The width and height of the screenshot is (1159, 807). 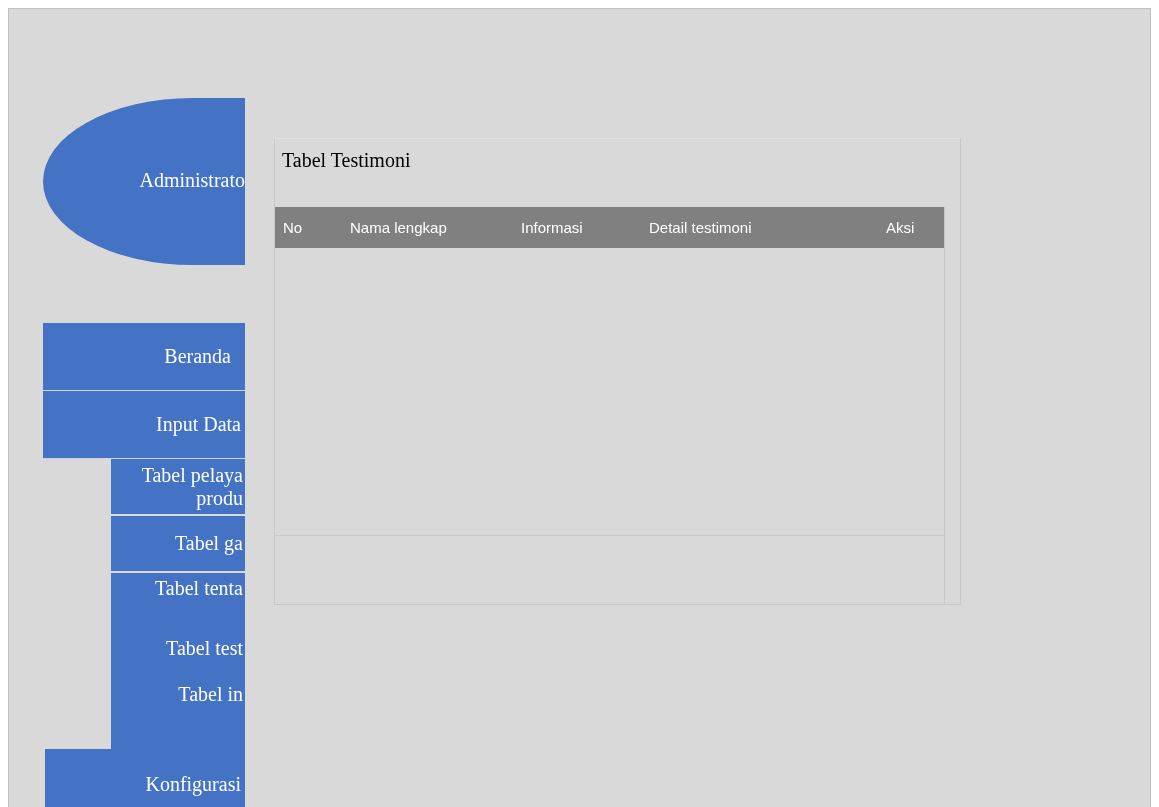 What do you see at coordinates (145, 778) in the screenshot?
I see `menu-item: Konfigurasi` at bounding box center [145, 778].